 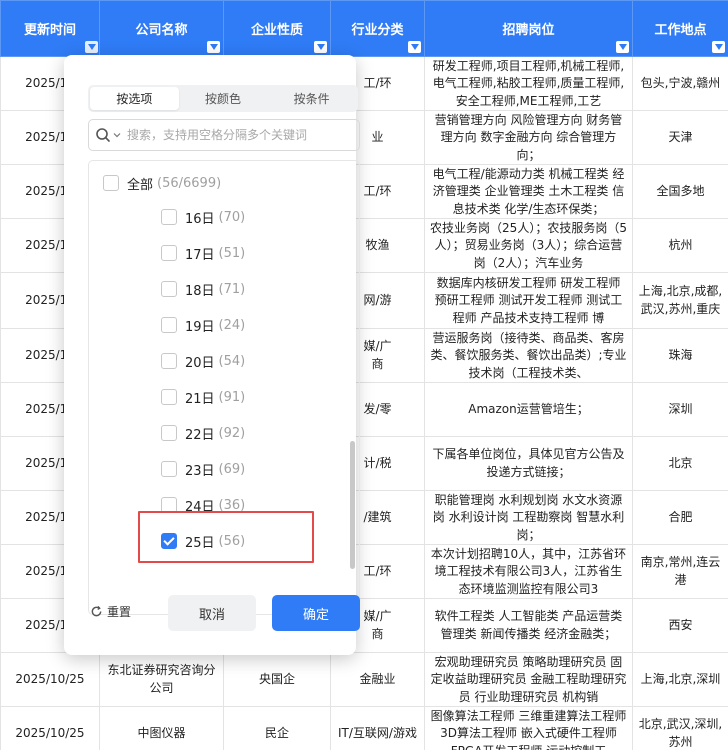 What do you see at coordinates (680, 191) in the screenshot?
I see `cell-location: 全国多地` at bounding box center [680, 191].